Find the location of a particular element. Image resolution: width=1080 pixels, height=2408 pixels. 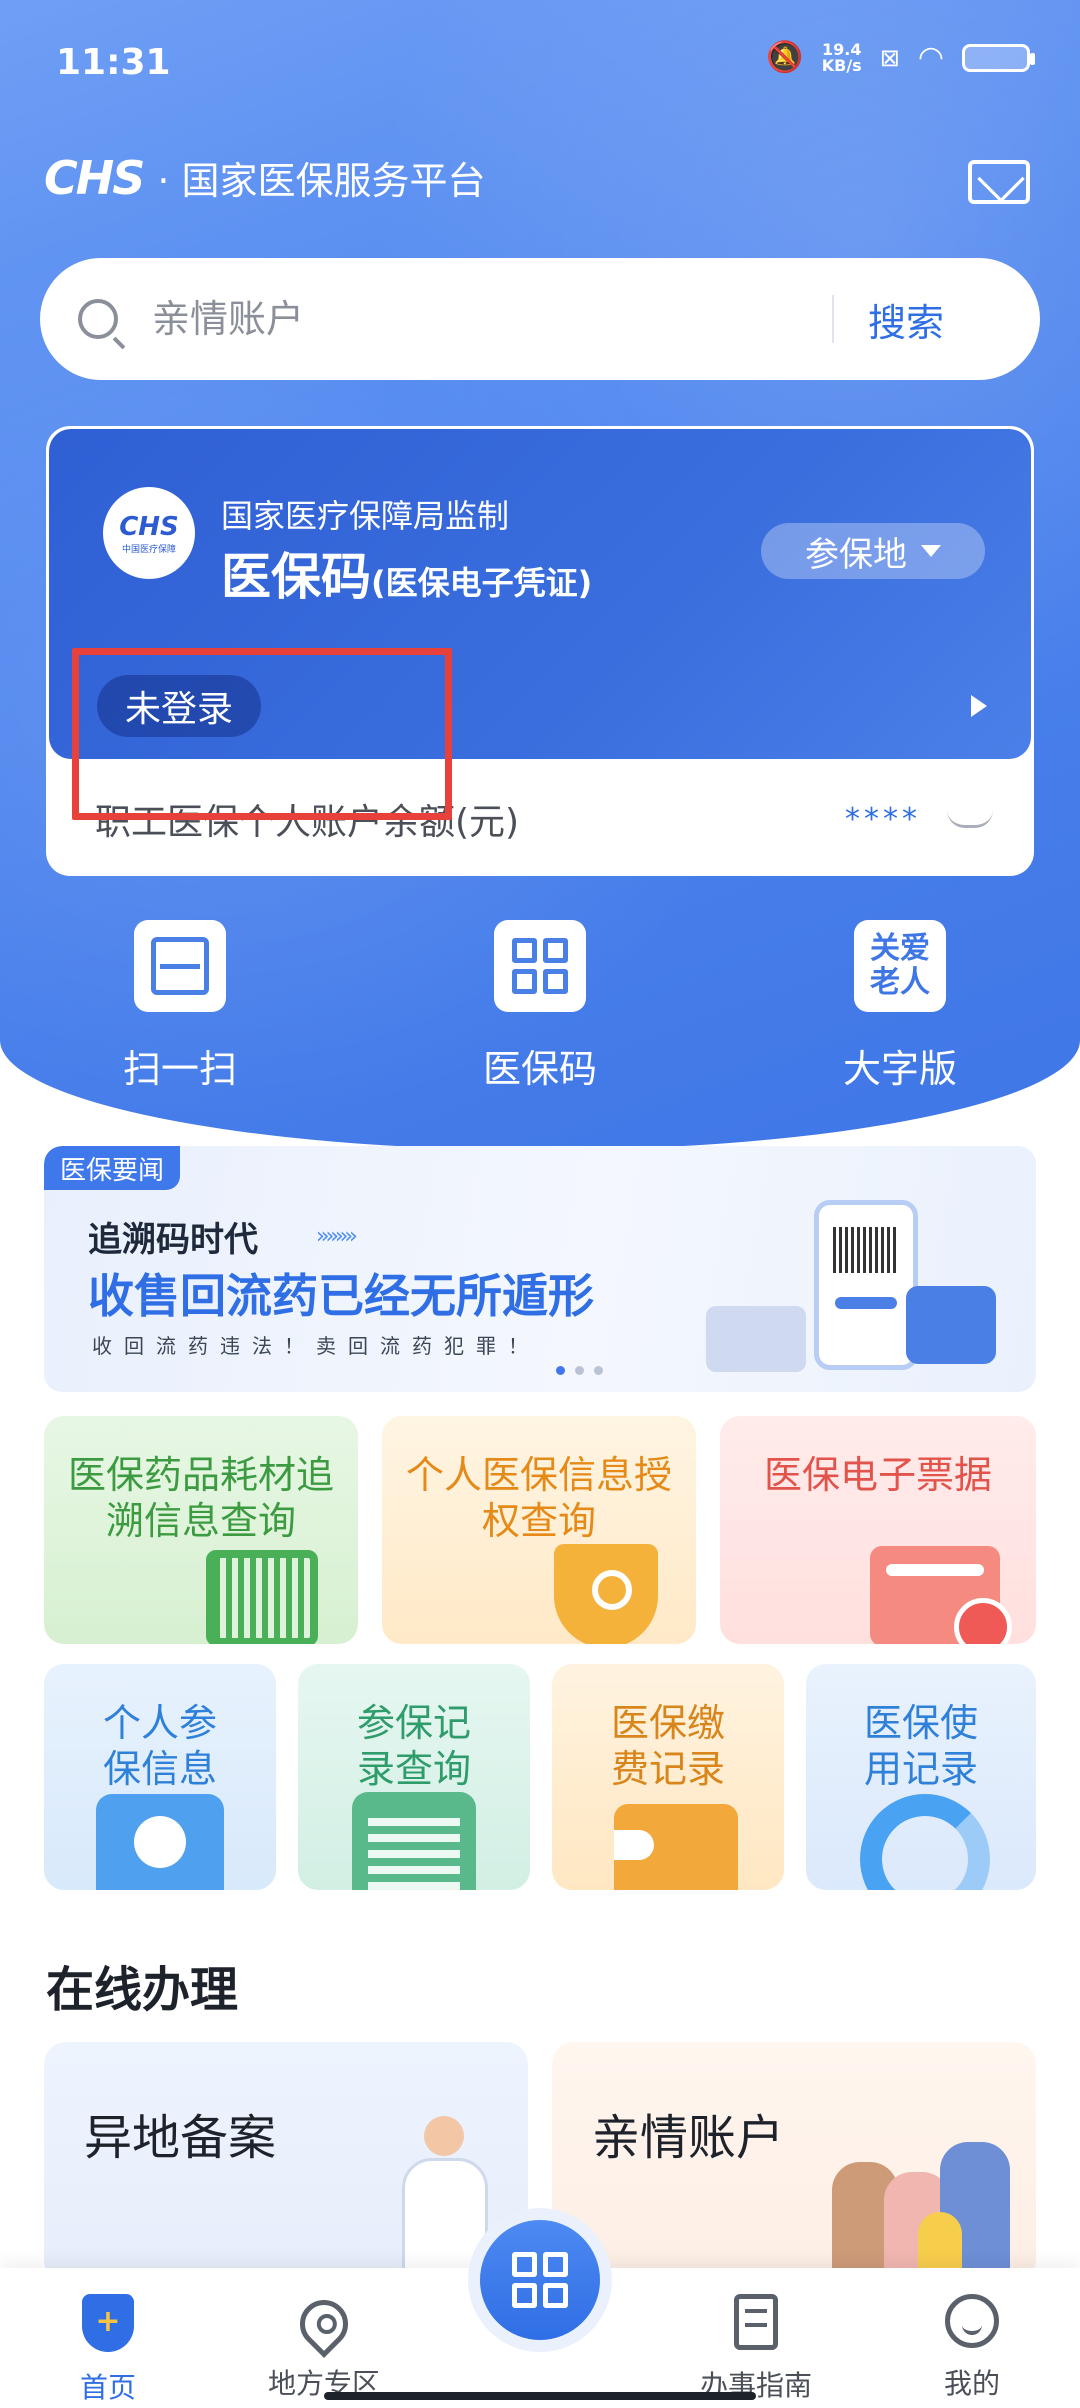

tile-personal-insurance-info: 个人参保信息 is located at coordinates (160, 1777).